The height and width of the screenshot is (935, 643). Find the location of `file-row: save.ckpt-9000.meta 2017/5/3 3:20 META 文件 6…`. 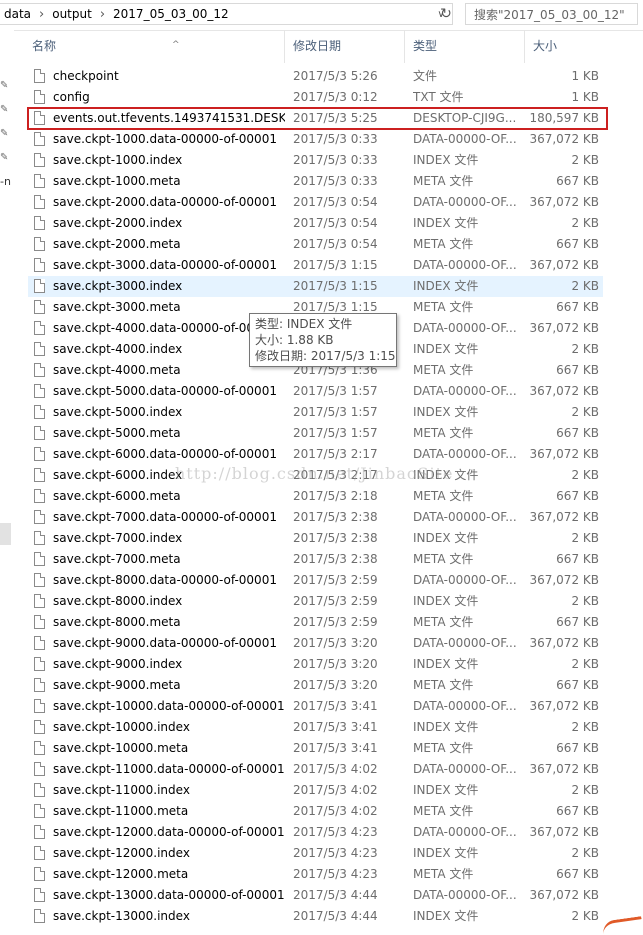

file-row: save.ckpt-9000.meta 2017/5/3 3:20 META 文件 6… is located at coordinates (315, 685).